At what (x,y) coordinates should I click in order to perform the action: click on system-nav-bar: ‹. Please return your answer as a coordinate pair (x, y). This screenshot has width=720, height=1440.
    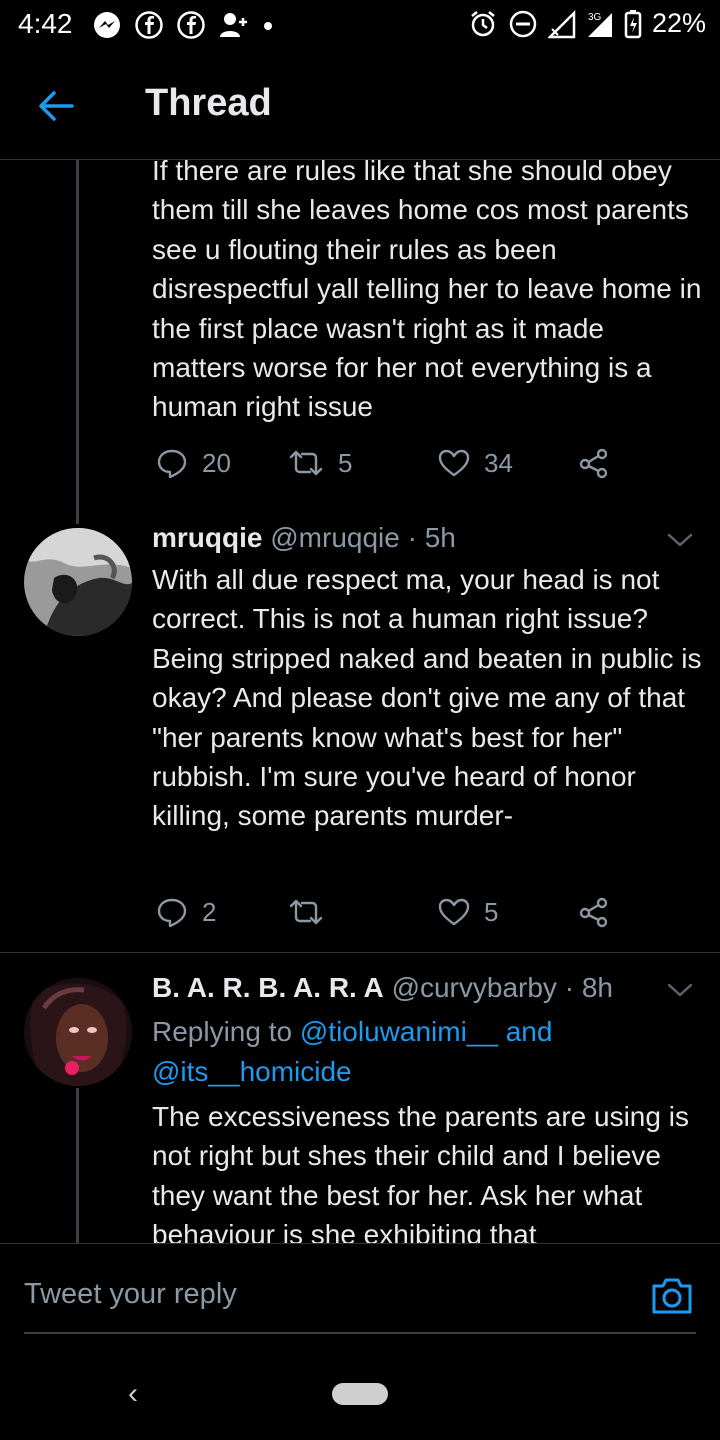
    Looking at the image, I should click on (360, 1396).